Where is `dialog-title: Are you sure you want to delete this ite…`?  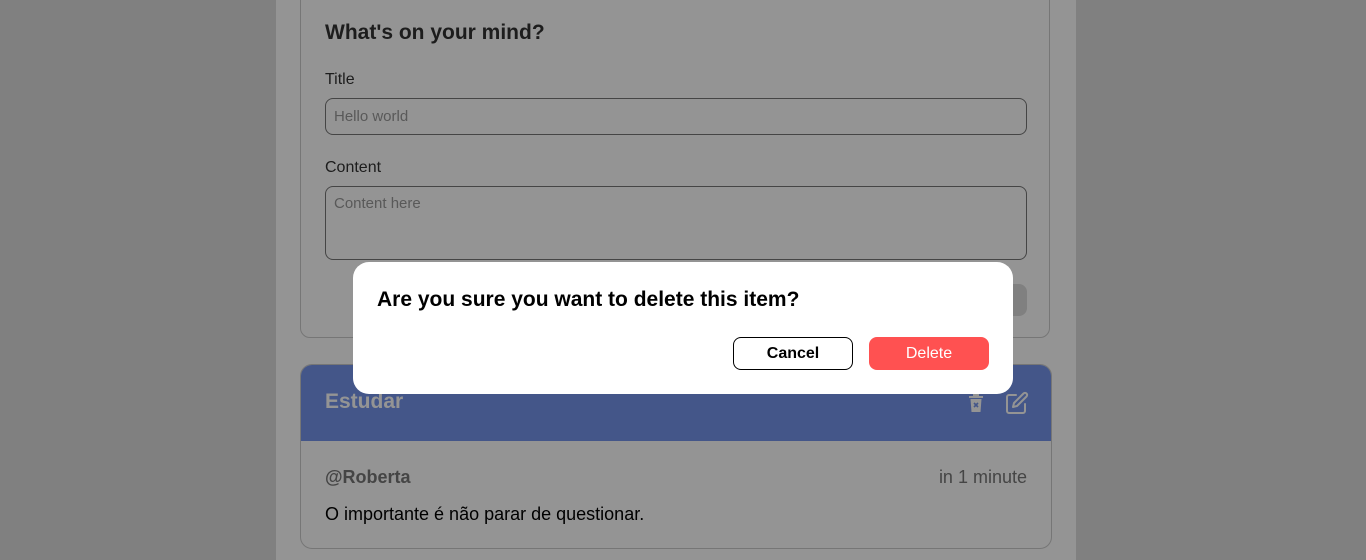
dialog-title: Are you sure you want to delete this ite… is located at coordinates (588, 299).